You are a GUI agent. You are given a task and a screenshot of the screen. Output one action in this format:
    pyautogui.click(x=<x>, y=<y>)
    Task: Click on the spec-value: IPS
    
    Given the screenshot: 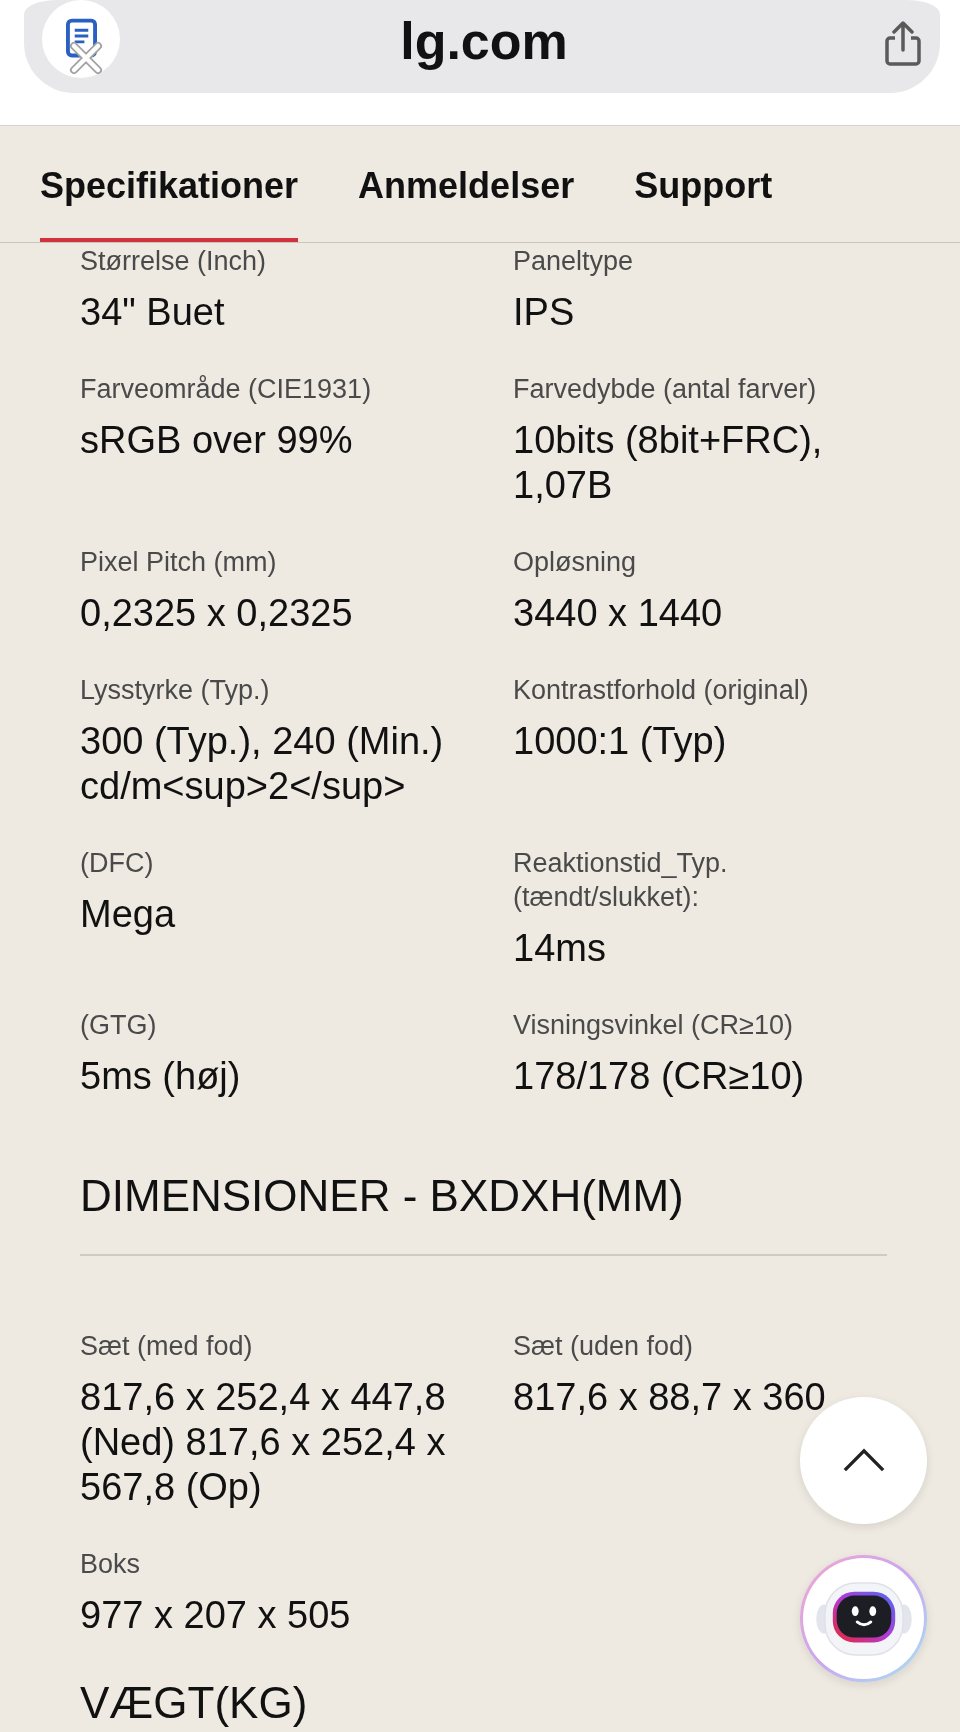 What is the action you would take?
    pyautogui.click(x=544, y=312)
    